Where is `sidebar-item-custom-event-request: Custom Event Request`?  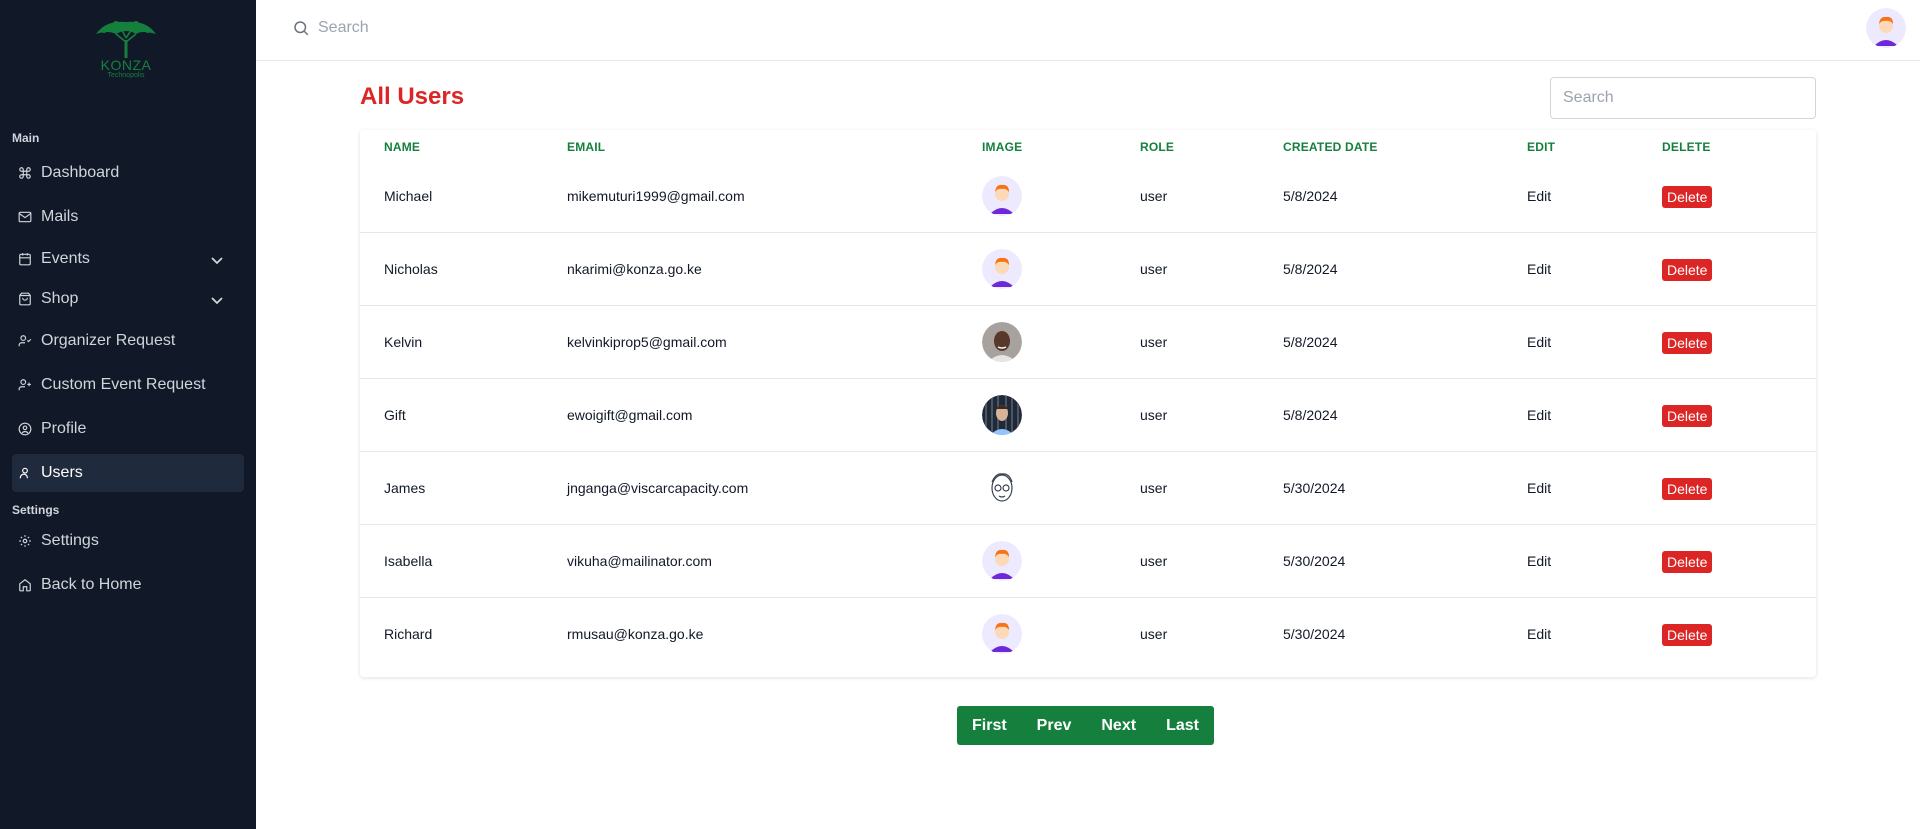
sidebar-item-custom-event-request: Custom Event Request is located at coordinates (128, 385).